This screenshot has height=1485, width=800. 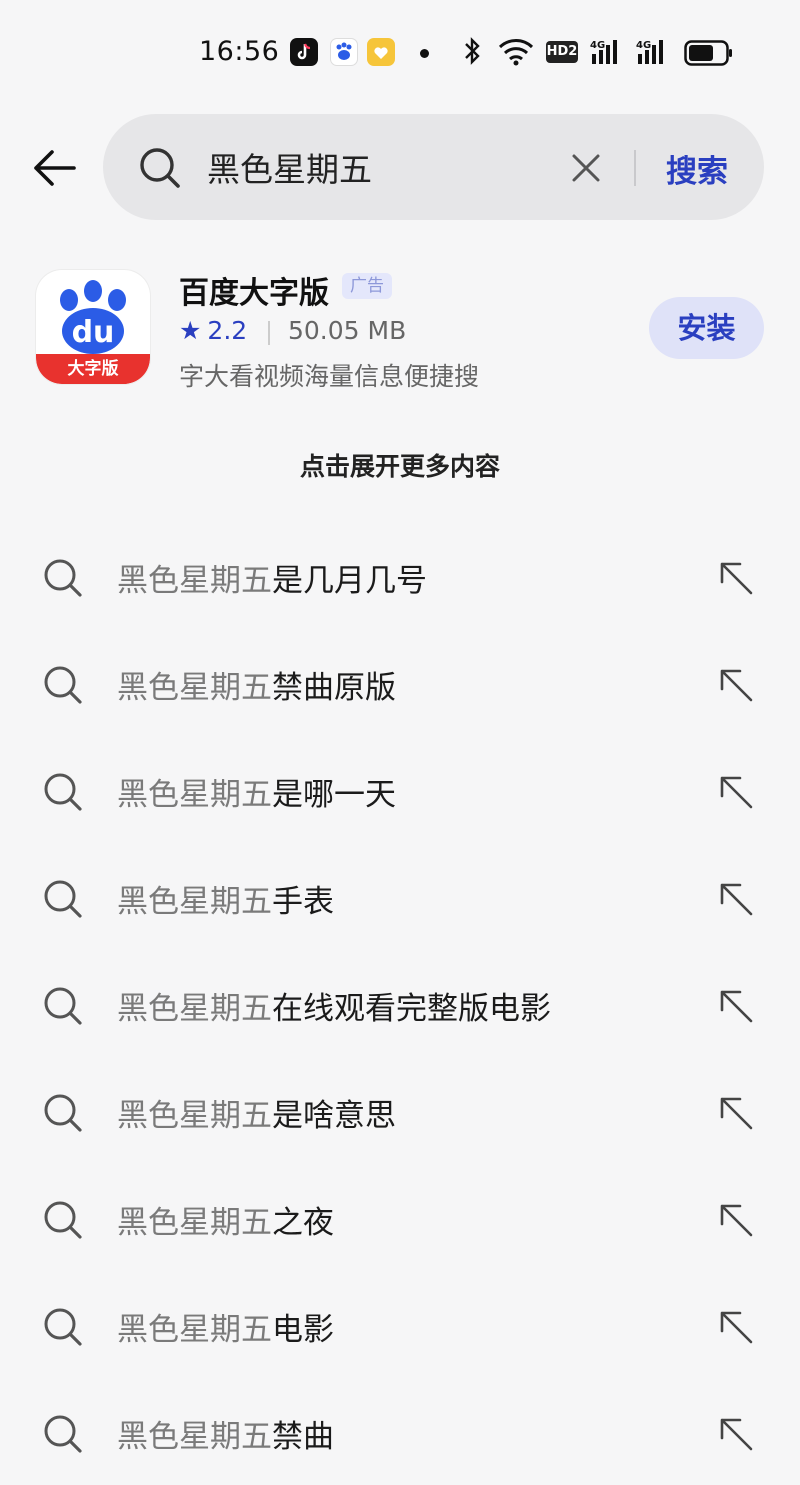 I want to click on divider, so click(x=635, y=168).